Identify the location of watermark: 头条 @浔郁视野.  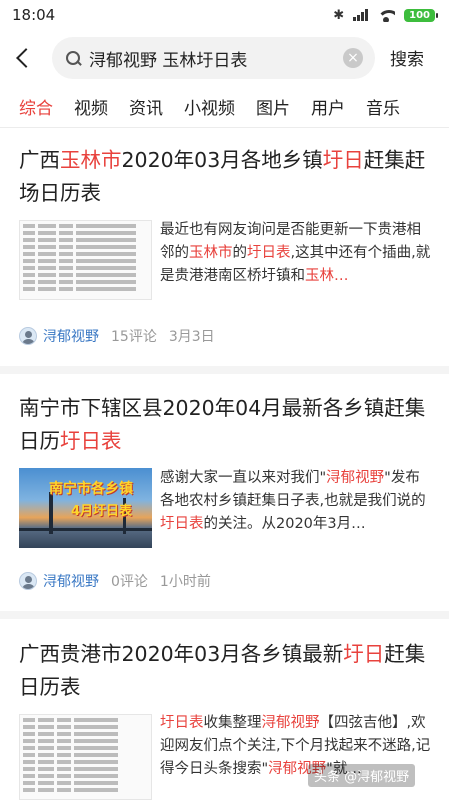
(362, 775).